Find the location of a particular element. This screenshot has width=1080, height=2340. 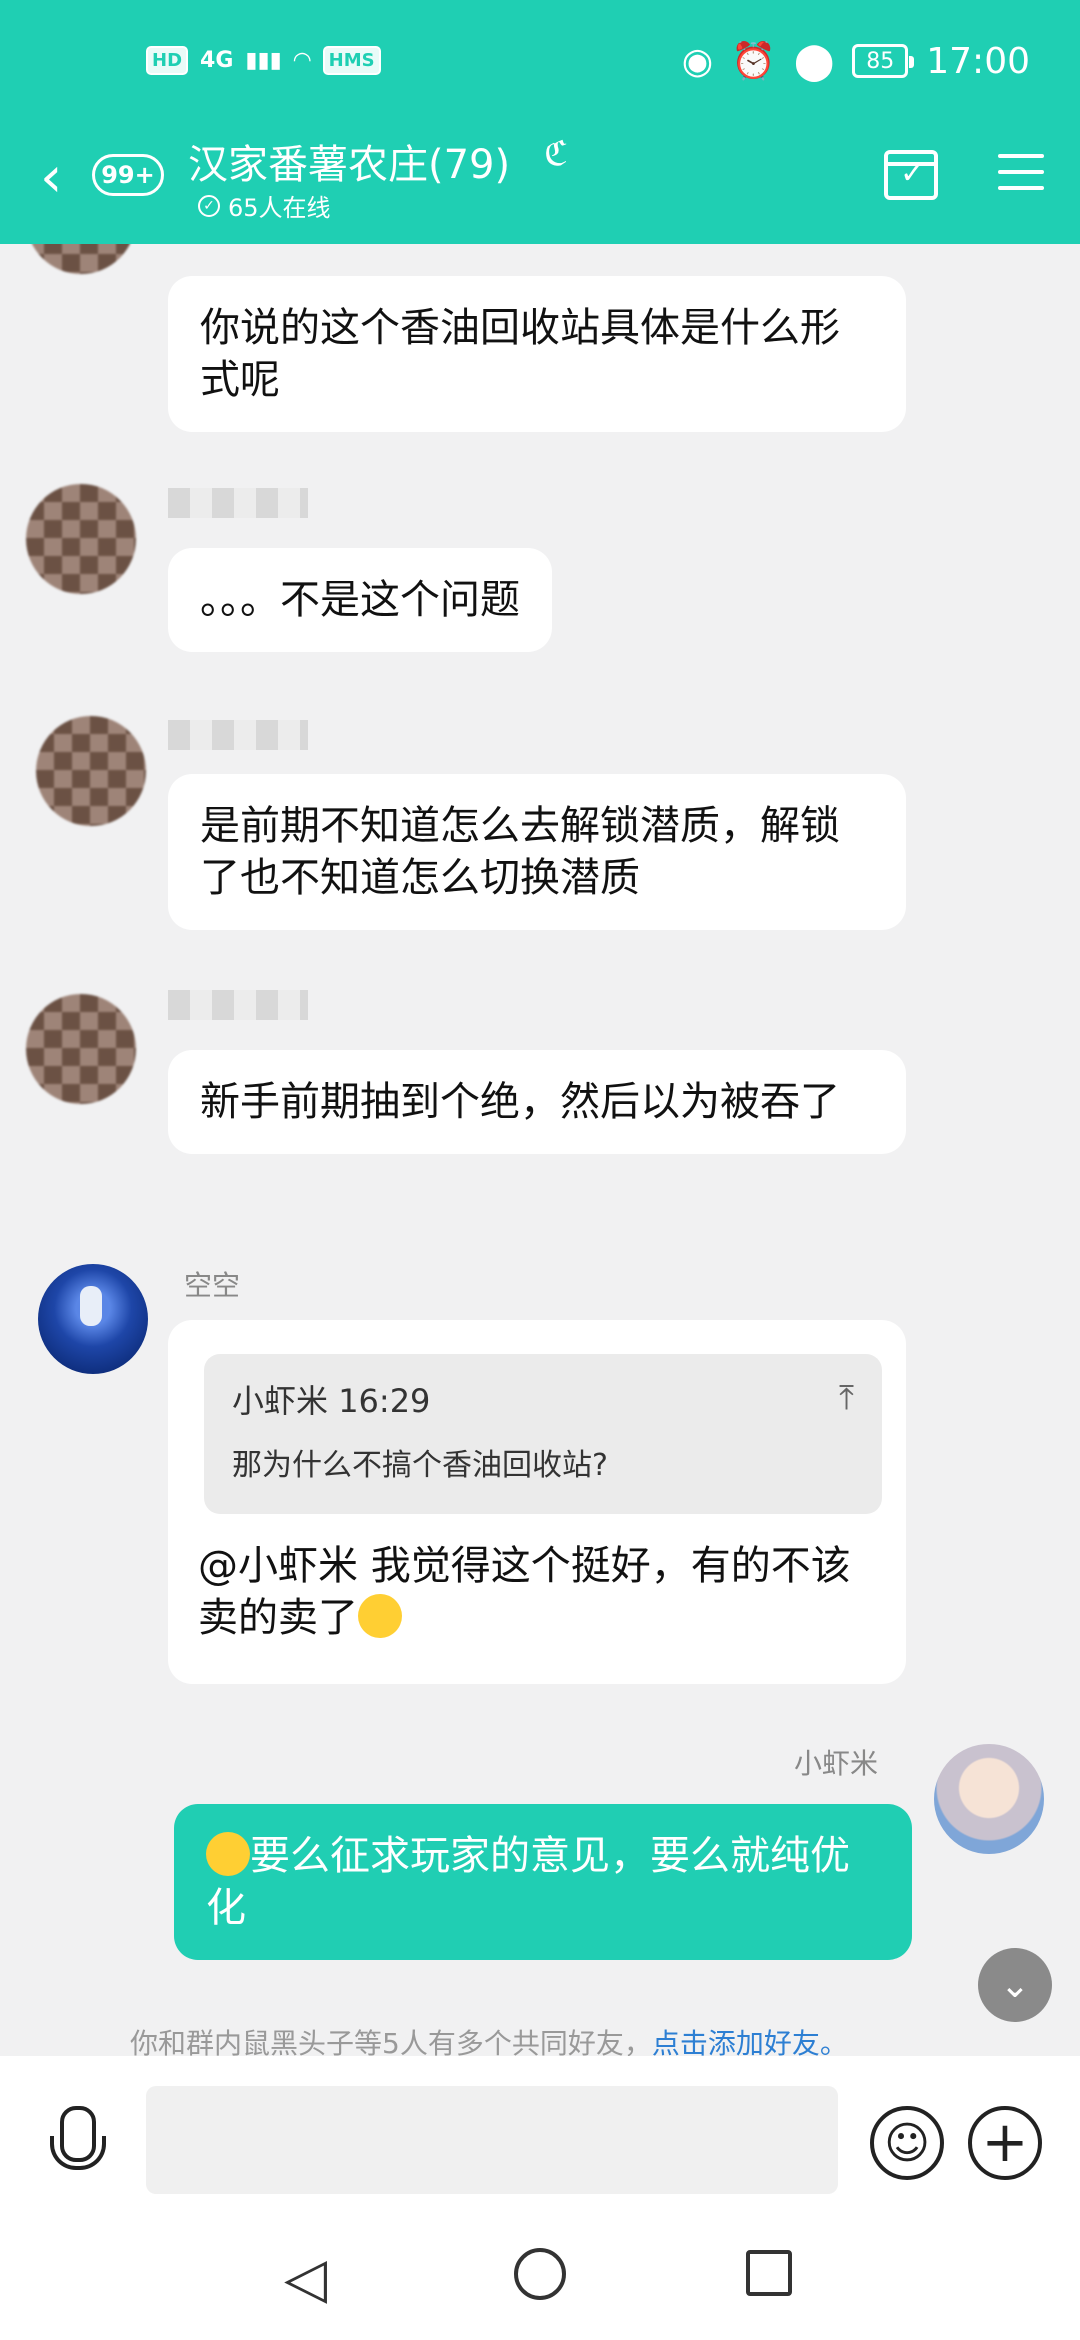

online-status: ✓ 65人在线 is located at coordinates (264, 205).